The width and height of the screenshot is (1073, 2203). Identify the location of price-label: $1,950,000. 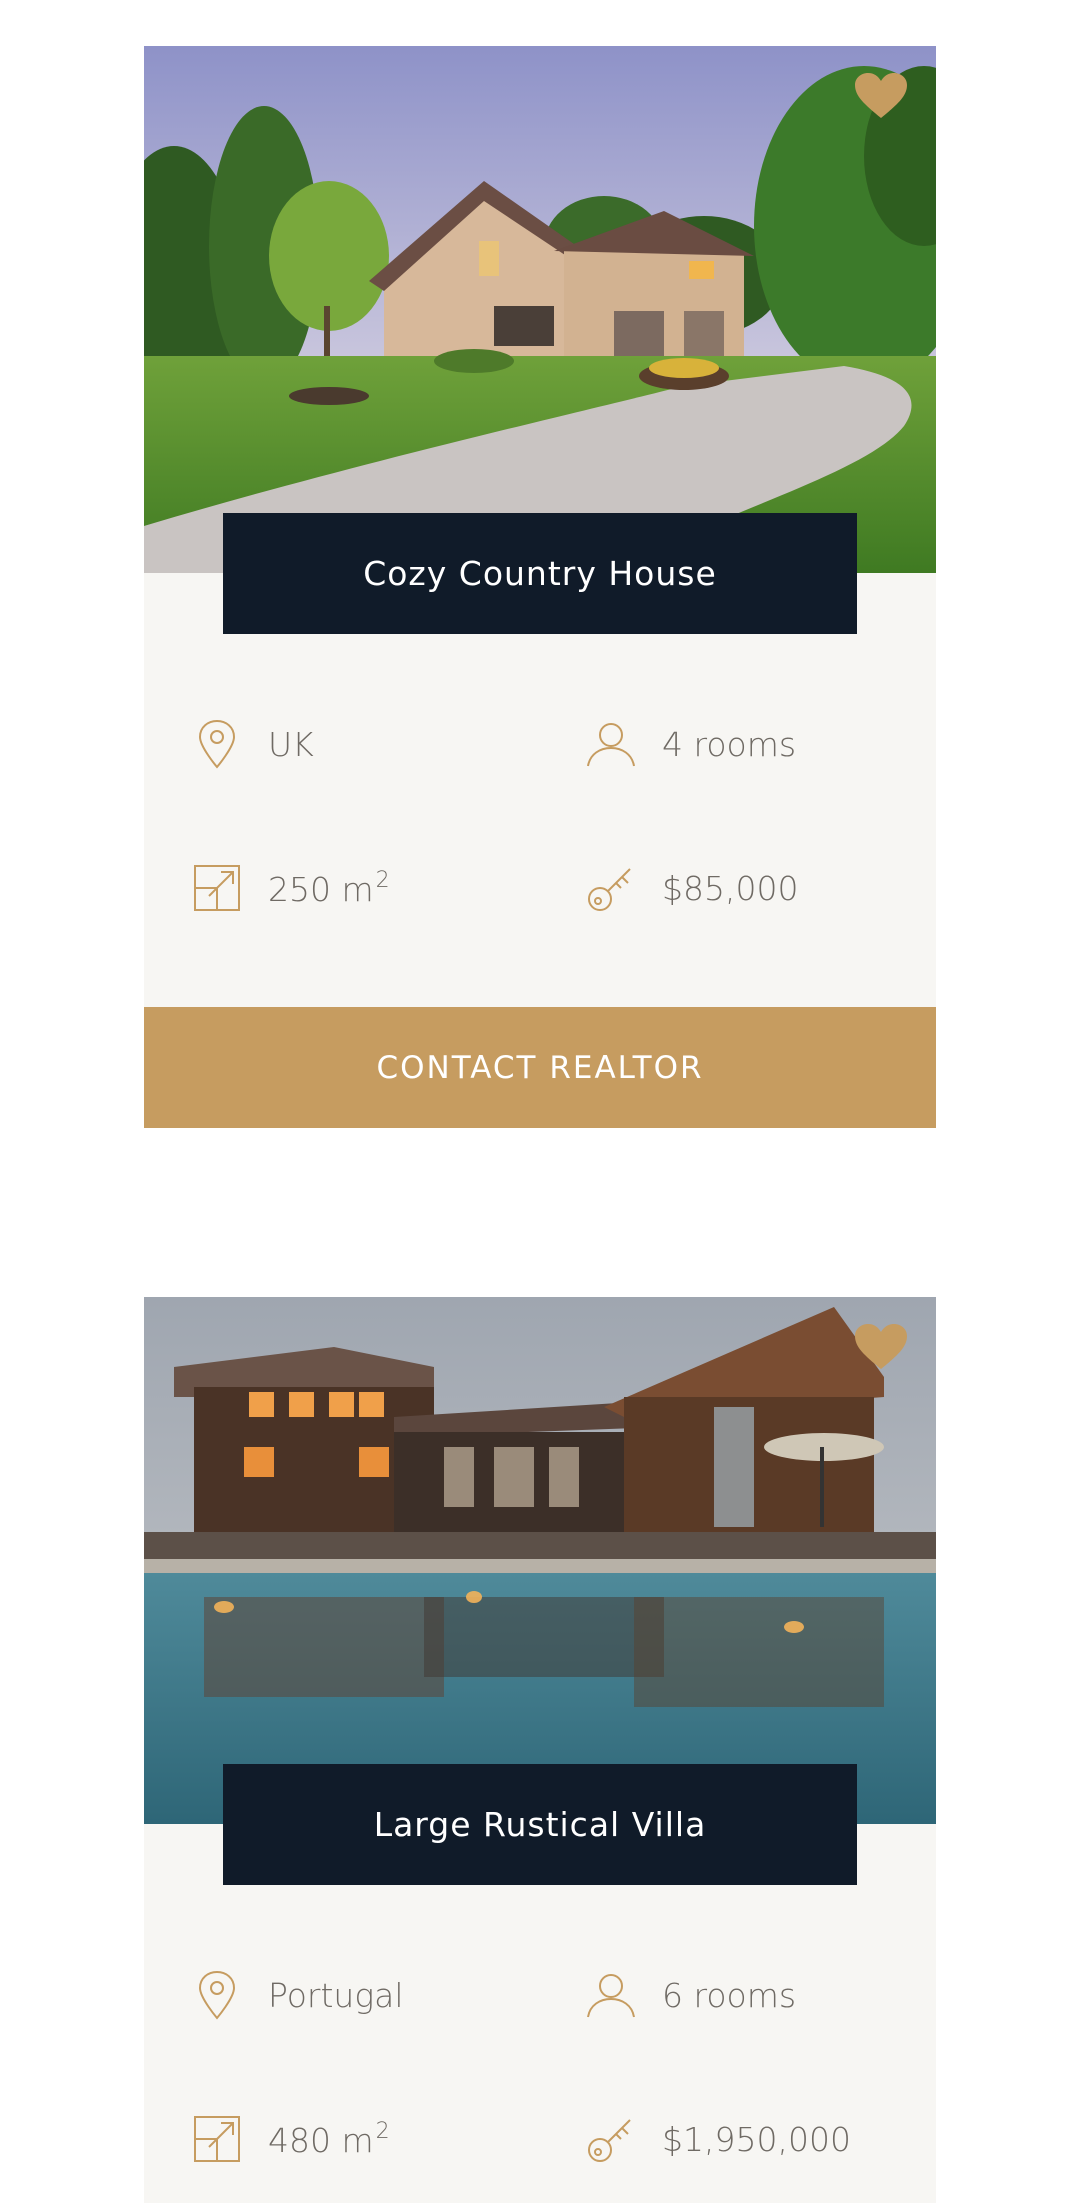
(756, 2139).